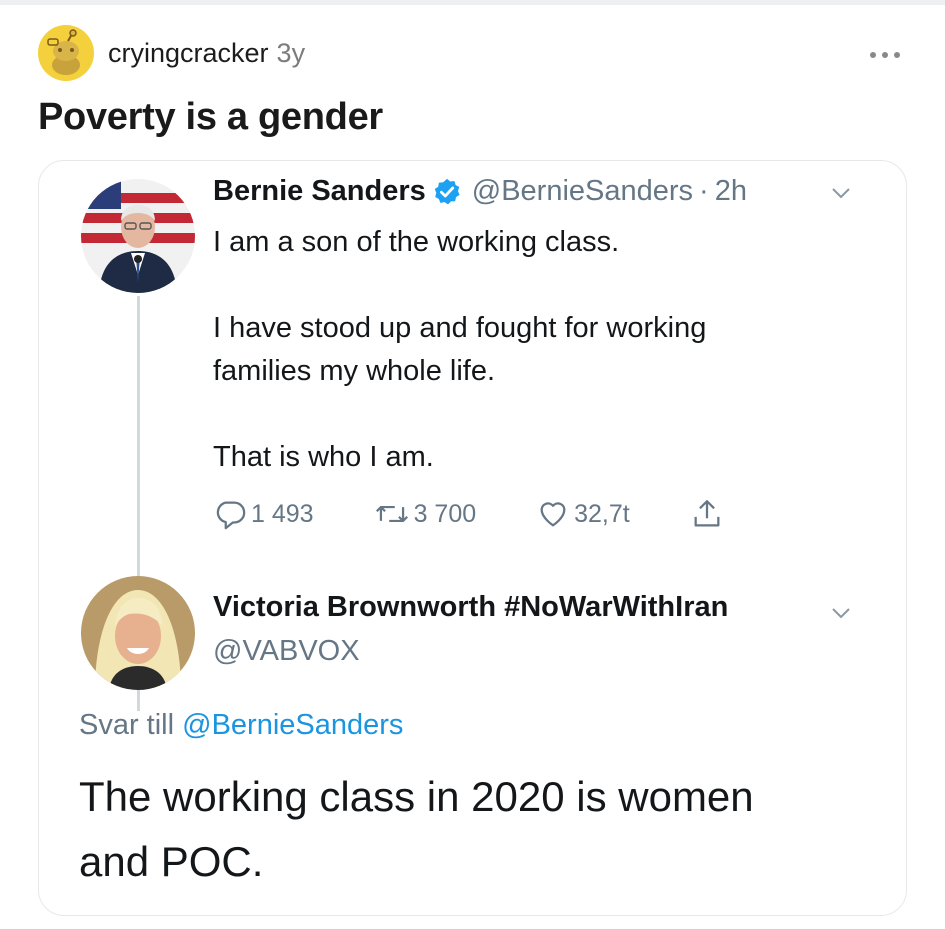 This screenshot has height=929, width=945. I want to click on replying-to: Svar till @BernieSanders, so click(241, 725).